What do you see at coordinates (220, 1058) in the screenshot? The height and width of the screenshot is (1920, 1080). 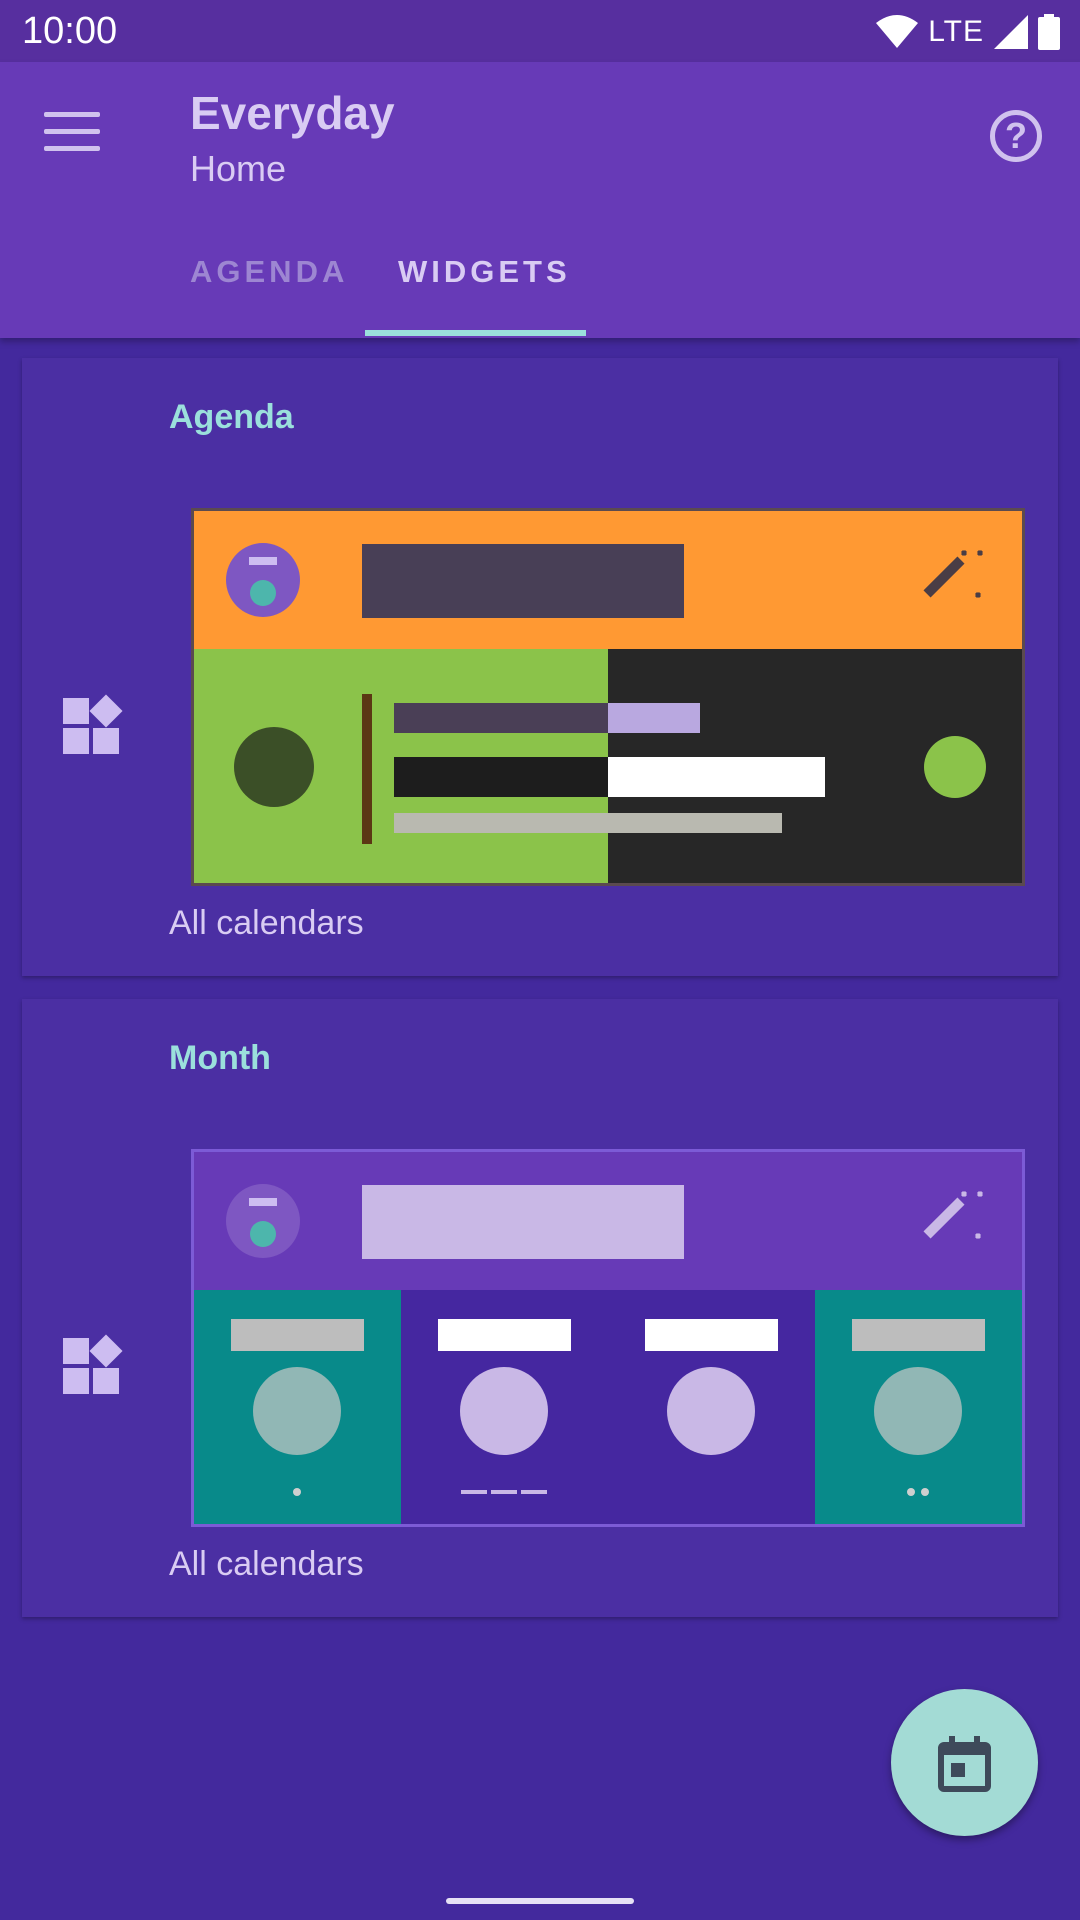 I see `month-widget-title: Month` at bounding box center [220, 1058].